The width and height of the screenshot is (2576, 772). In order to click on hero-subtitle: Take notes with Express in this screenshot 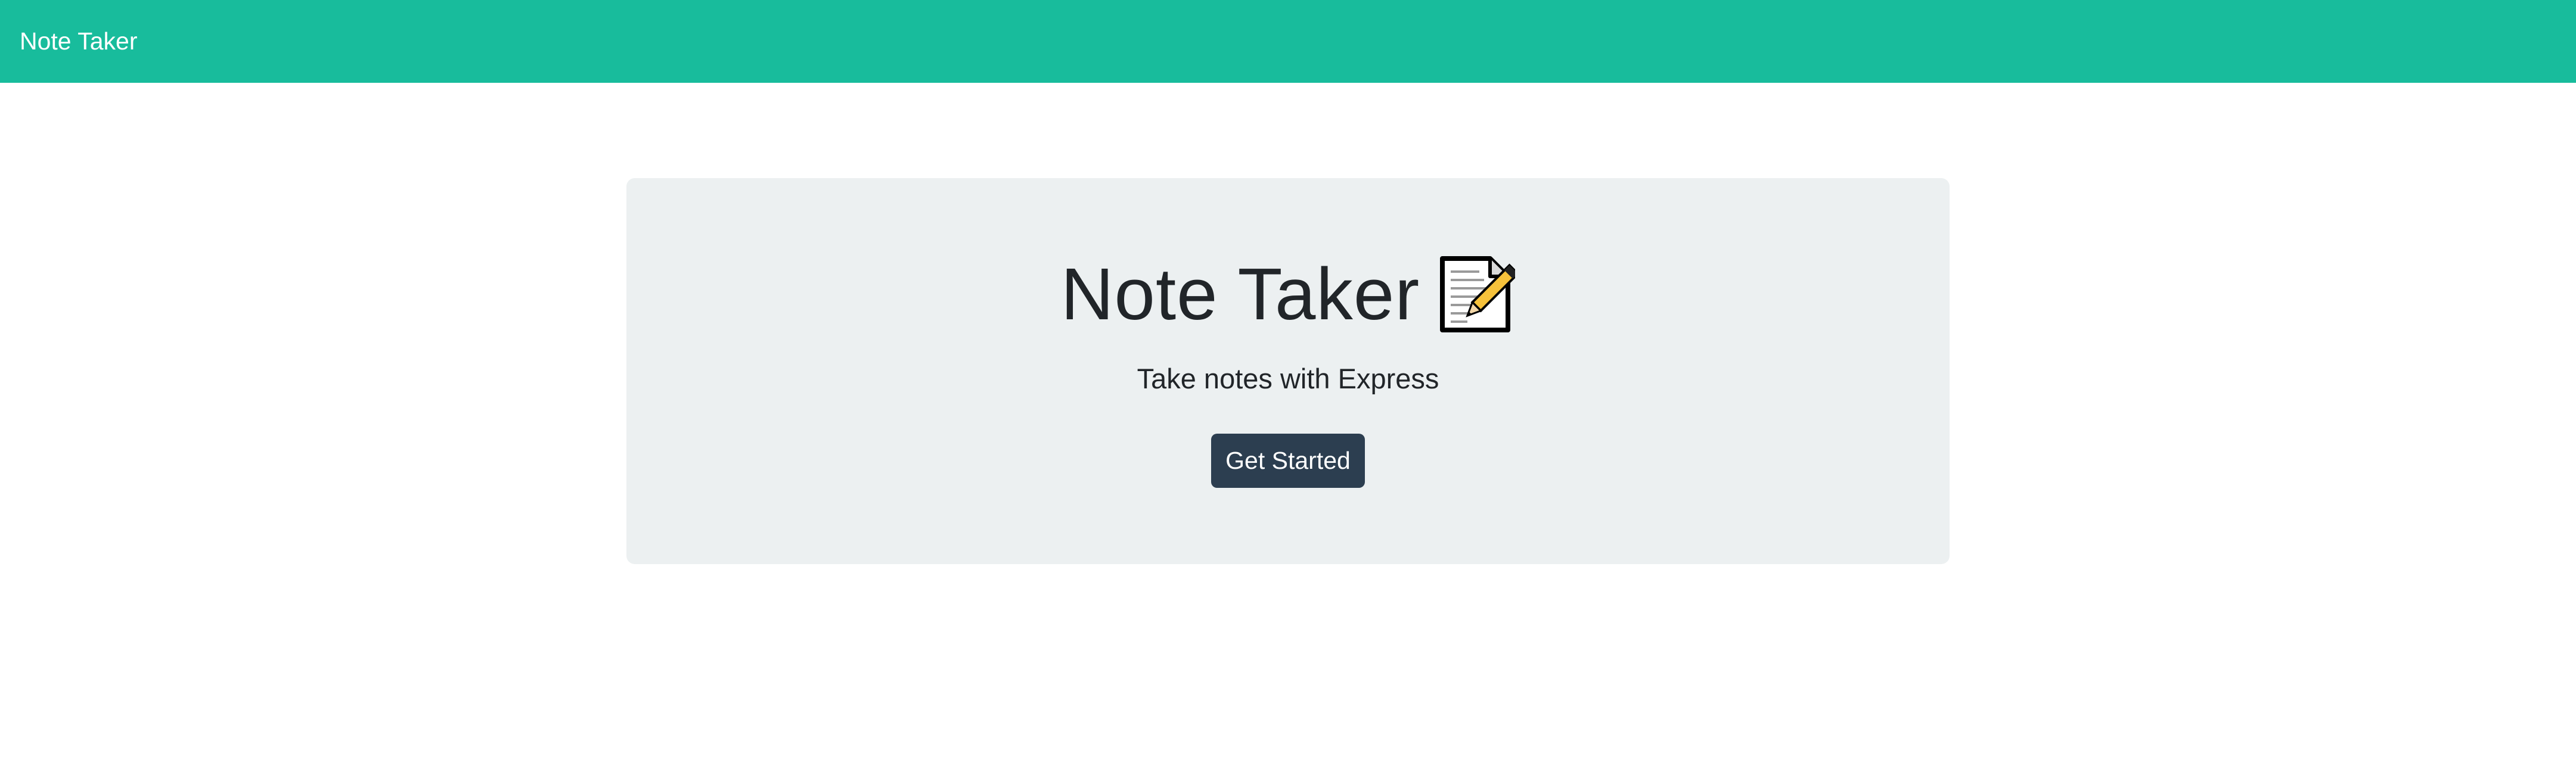, I will do `click(1288, 378)`.